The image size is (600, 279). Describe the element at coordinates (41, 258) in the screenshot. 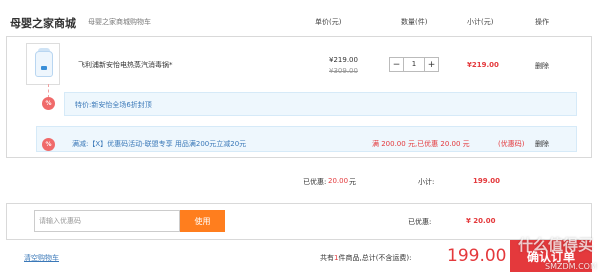

I see `clear-cart-link: 清空购物车` at that location.